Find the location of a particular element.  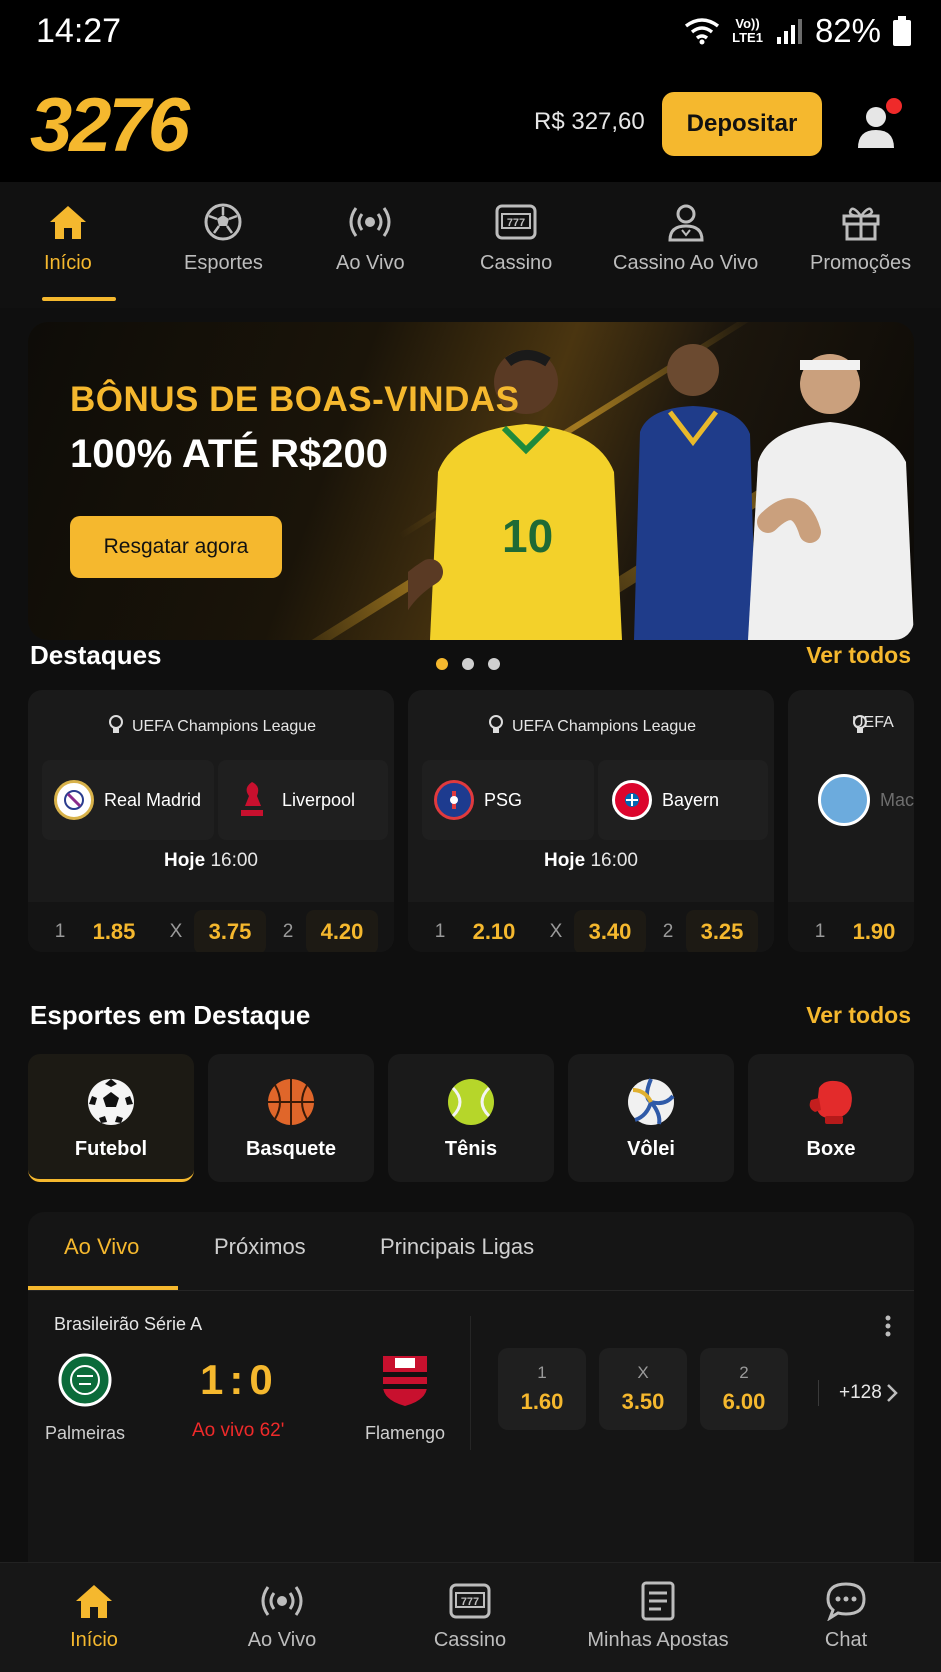

nav-item-esportes: Esportes is located at coordinates (223, 238).